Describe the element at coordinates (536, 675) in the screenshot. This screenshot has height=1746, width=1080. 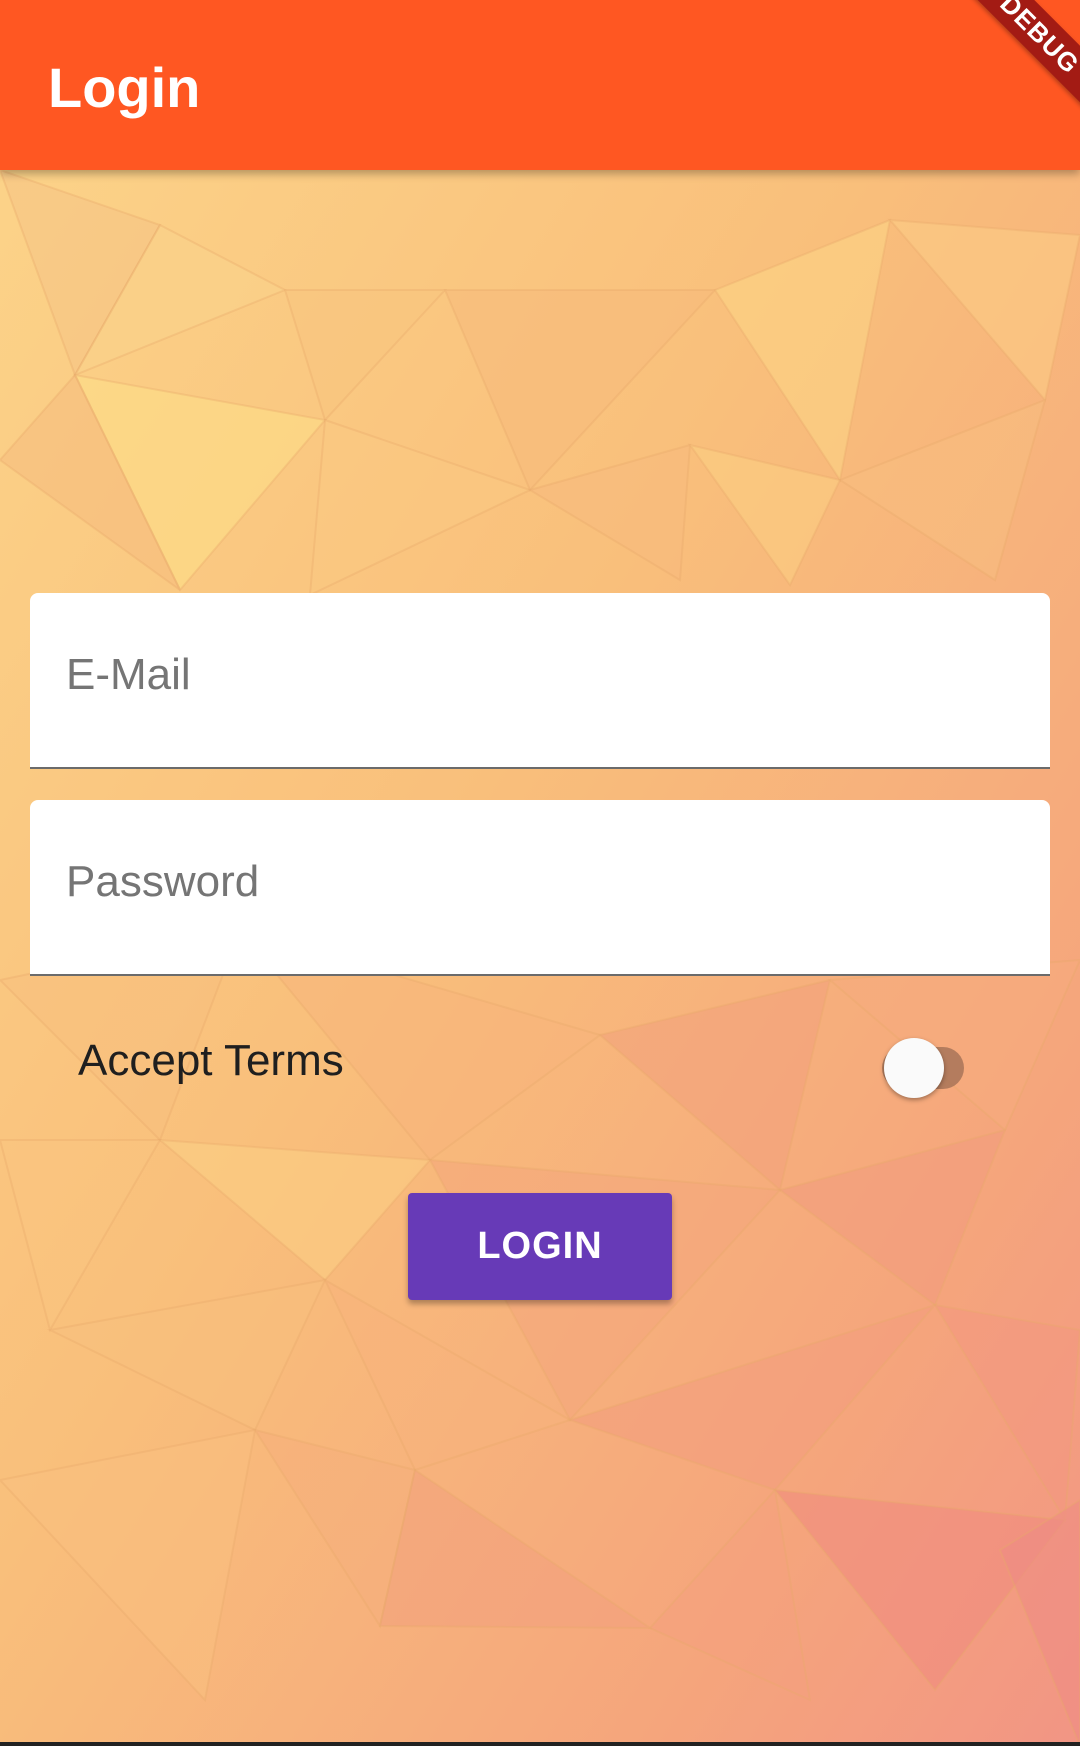
I see `email-field` at that location.